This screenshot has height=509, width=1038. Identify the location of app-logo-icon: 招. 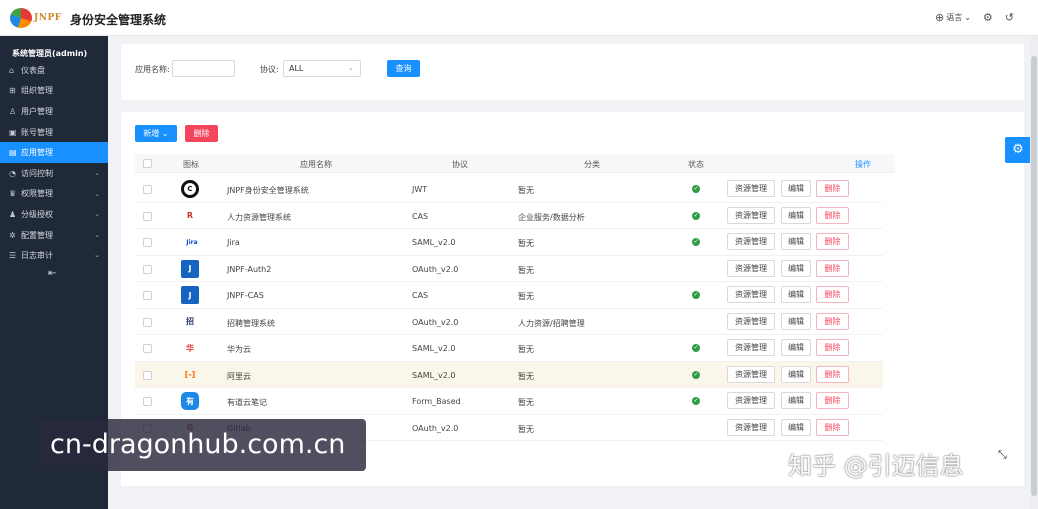
(190, 321).